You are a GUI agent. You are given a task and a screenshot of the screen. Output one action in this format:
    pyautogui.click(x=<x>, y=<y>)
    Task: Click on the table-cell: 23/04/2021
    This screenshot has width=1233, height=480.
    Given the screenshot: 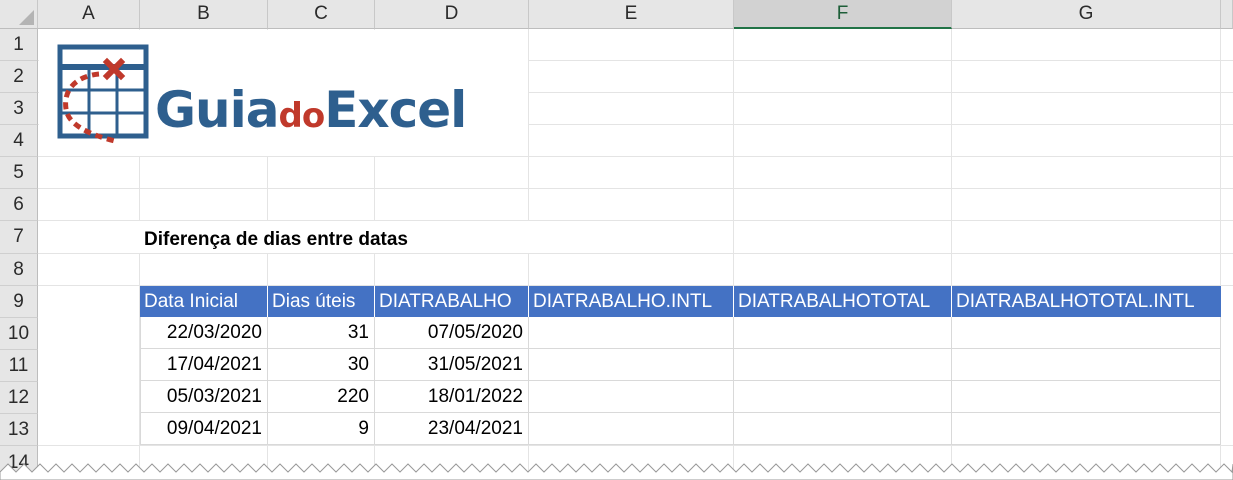 What is the action you would take?
    pyautogui.click(x=452, y=429)
    